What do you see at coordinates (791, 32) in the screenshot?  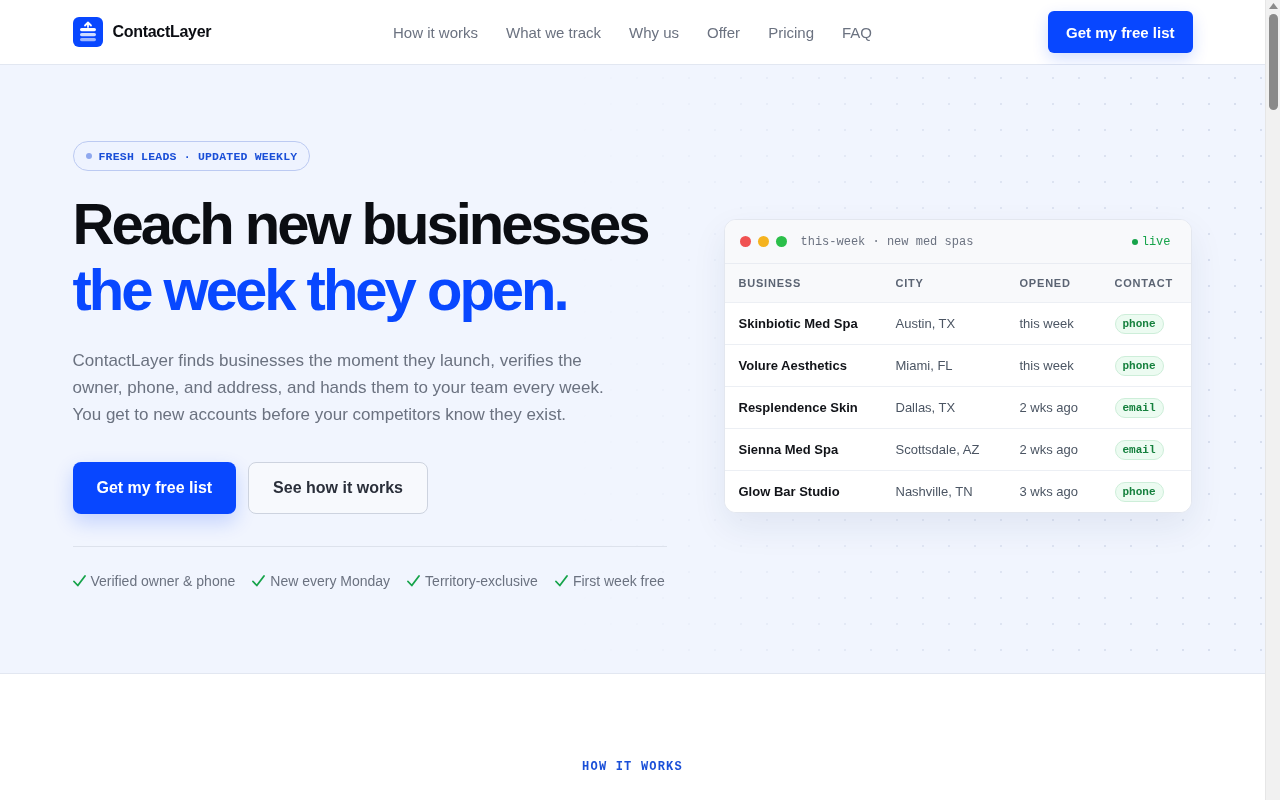 I see `nav-link: Pricing` at bounding box center [791, 32].